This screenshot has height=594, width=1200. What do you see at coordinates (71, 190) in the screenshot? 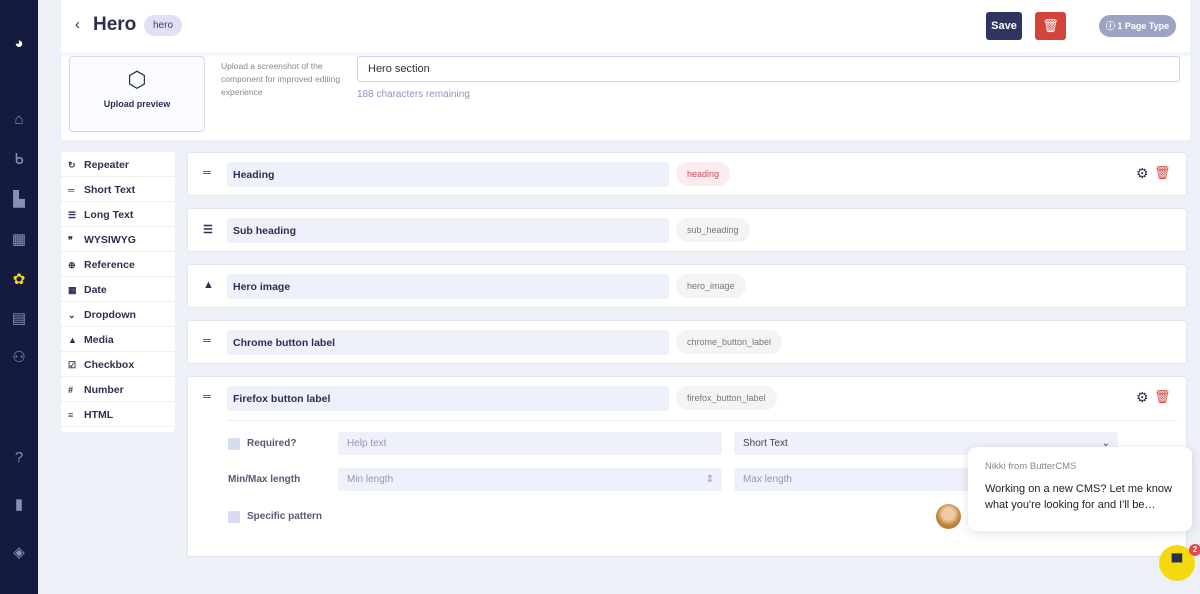
I see `field-type-icon: ═` at bounding box center [71, 190].